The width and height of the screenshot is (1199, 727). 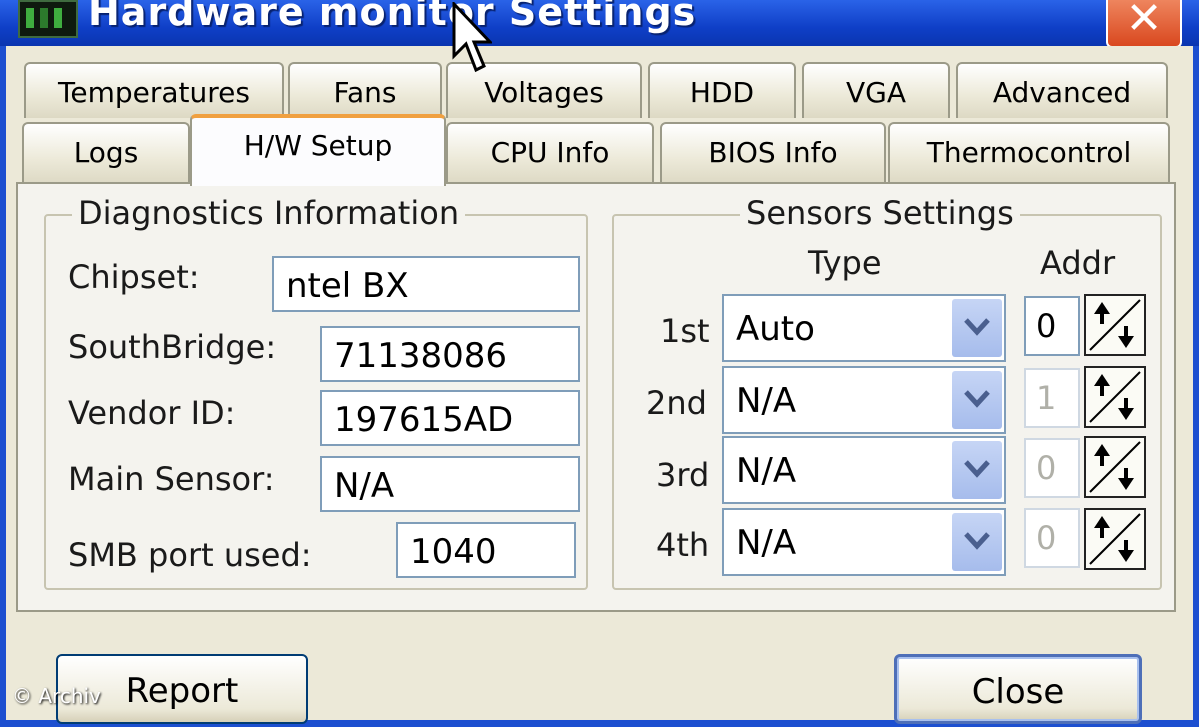 I want to click on vendor-id-label: Vendor ID:, so click(x=152, y=413).